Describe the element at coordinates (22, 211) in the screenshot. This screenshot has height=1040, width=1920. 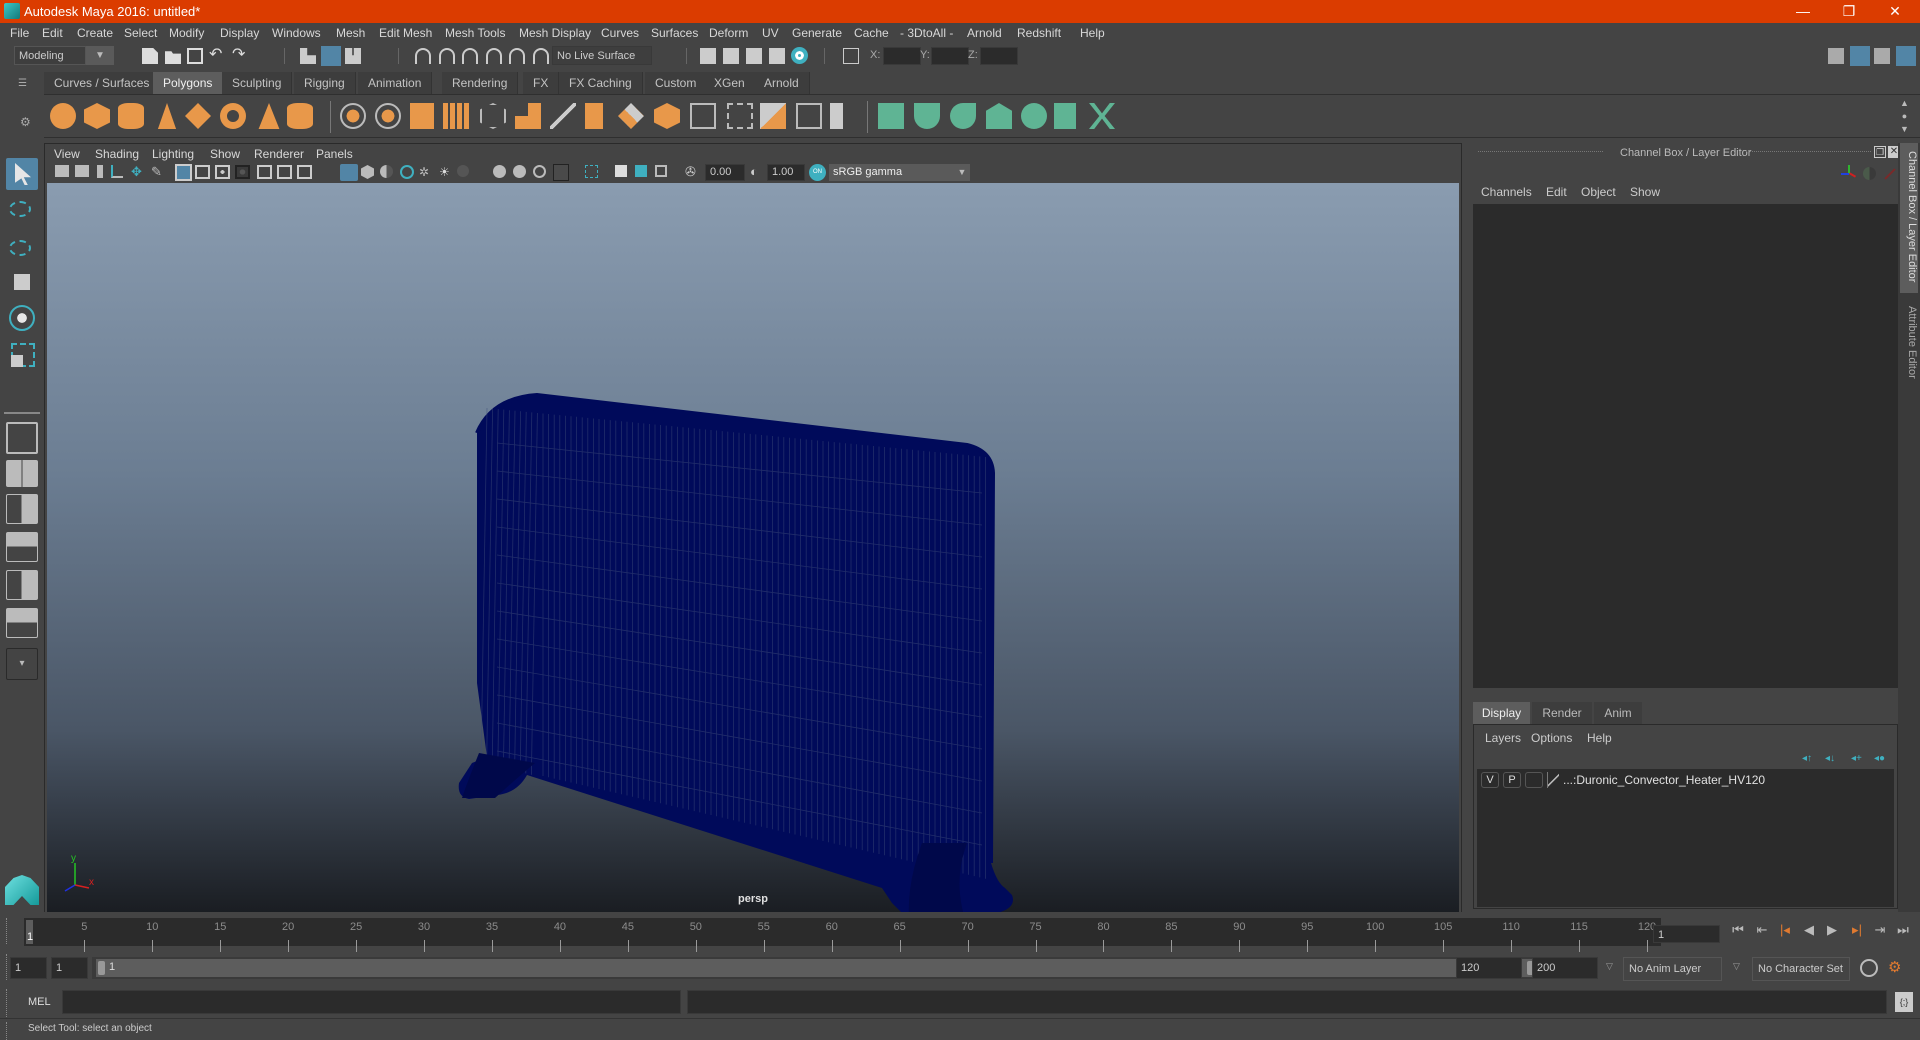
I see `lasso-tool` at that location.